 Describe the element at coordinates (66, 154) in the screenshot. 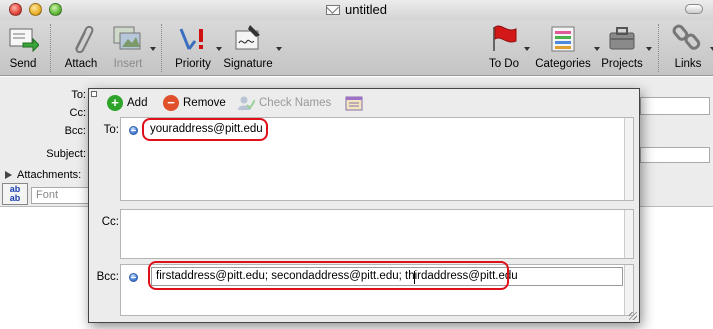

I see `subject-label: Subject:` at that location.